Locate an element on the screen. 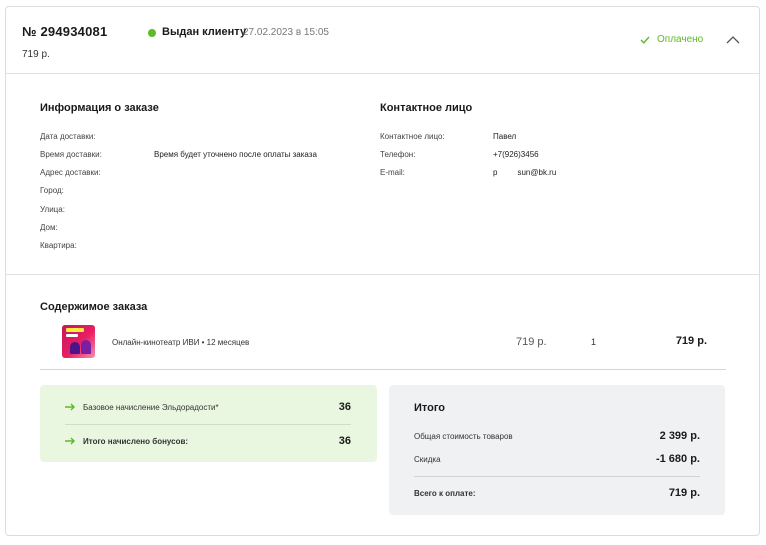 The width and height of the screenshot is (766, 545). order-price: 719 р. is located at coordinates (36, 54).